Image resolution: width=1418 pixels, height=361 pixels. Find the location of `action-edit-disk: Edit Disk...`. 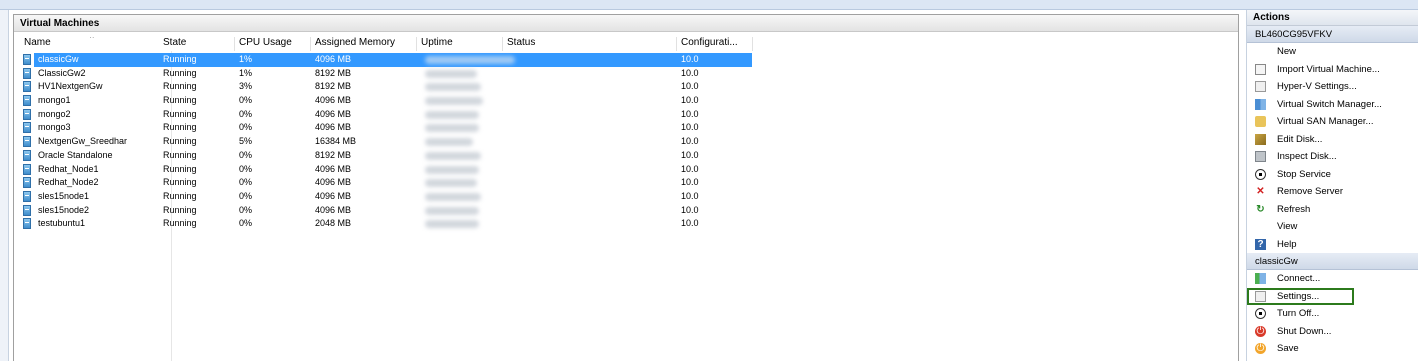

action-edit-disk: Edit Disk... is located at coordinates (1332, 140).